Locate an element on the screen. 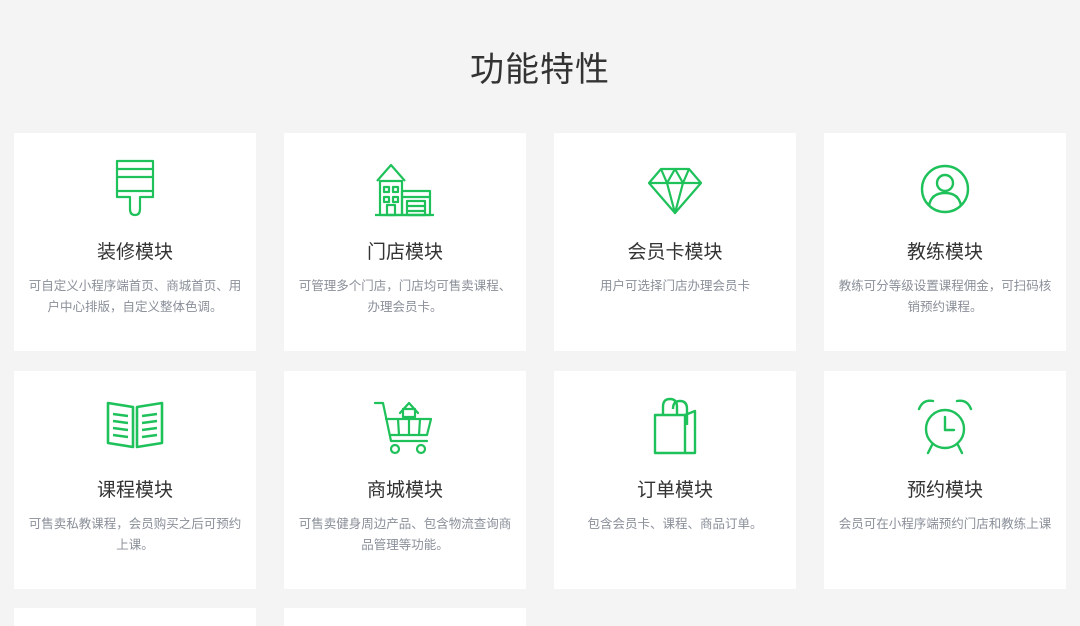  section-title: 功能特性 is located at coordinates (540, 70).